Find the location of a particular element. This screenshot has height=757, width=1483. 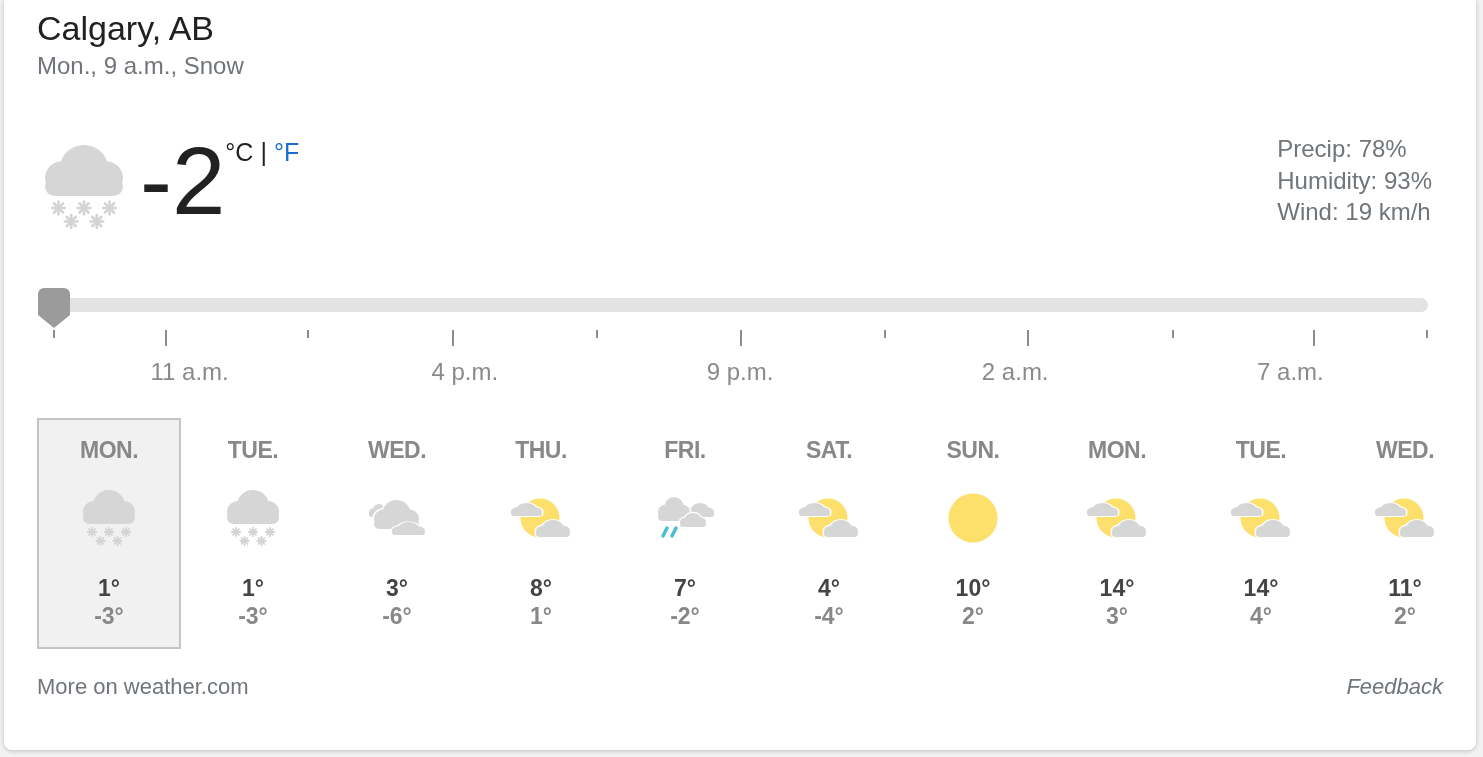

day-tab: SUN. 10° 2° is located at coordinates (973, 533).